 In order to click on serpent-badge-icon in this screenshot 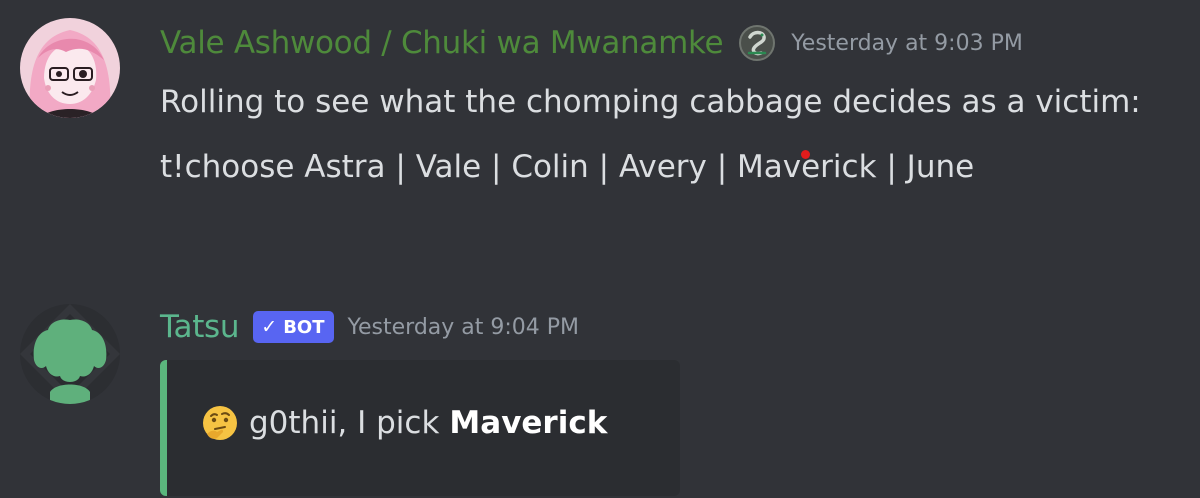, I will do `click(757, 43)`.